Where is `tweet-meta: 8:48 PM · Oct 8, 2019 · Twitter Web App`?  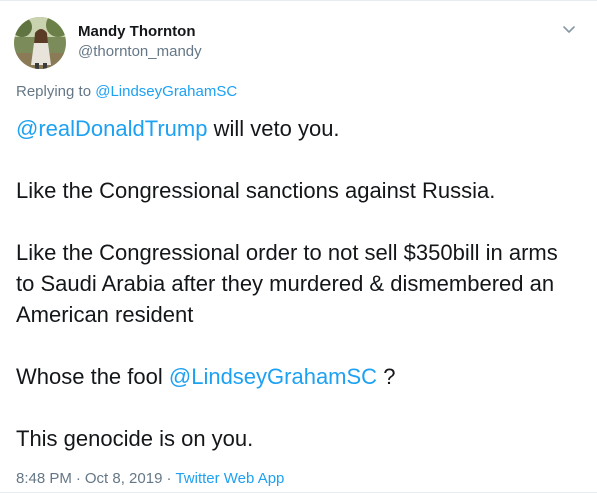 tweet-meta: 8:48 PM · Oct 8, 2019 · Twitter Web App is located at coordinates (150, 478).